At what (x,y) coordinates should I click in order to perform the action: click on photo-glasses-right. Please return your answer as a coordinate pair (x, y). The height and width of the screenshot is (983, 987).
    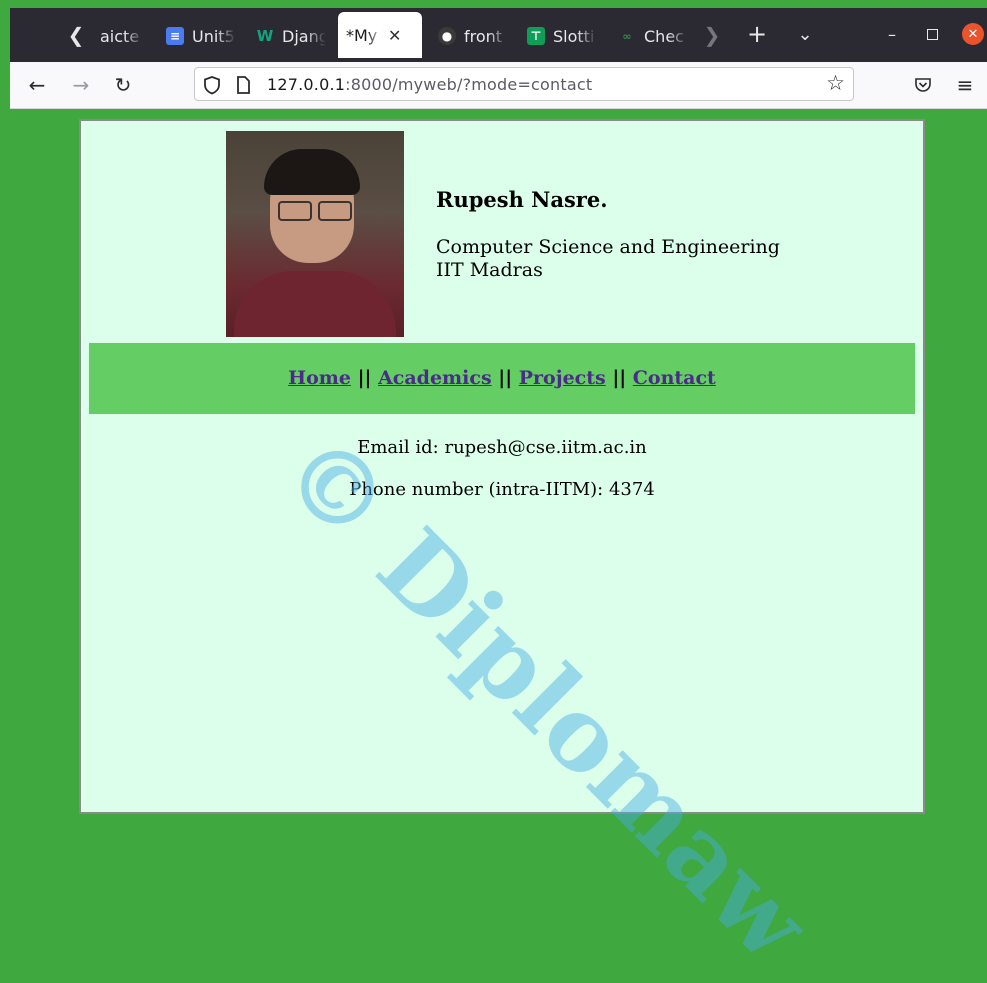
    Looking at the image, I should click on (335, 211).